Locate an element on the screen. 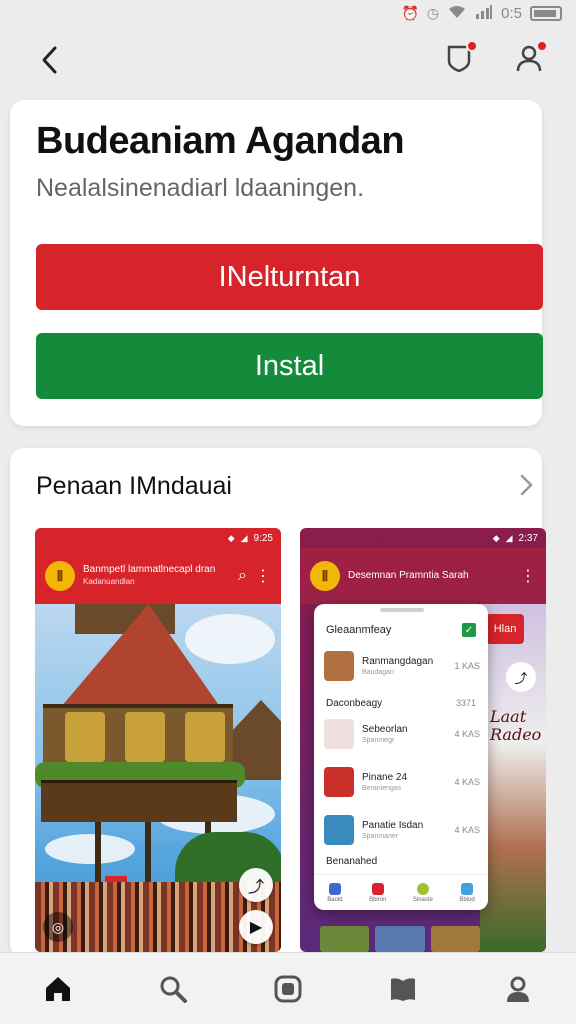  back-icon is located at coordinates (49, 60).